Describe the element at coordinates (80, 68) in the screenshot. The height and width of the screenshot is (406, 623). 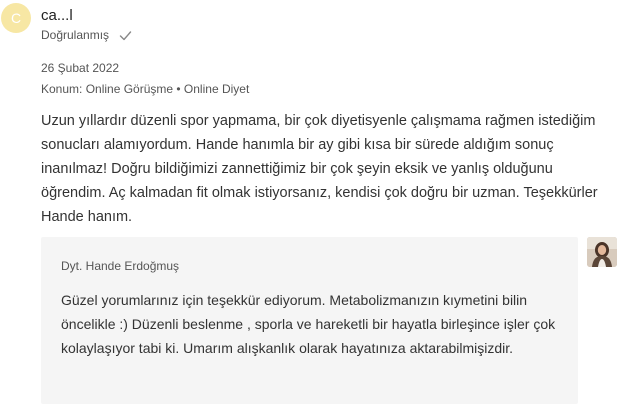
I see `review-date: 26 Şubat 2022` at that location.